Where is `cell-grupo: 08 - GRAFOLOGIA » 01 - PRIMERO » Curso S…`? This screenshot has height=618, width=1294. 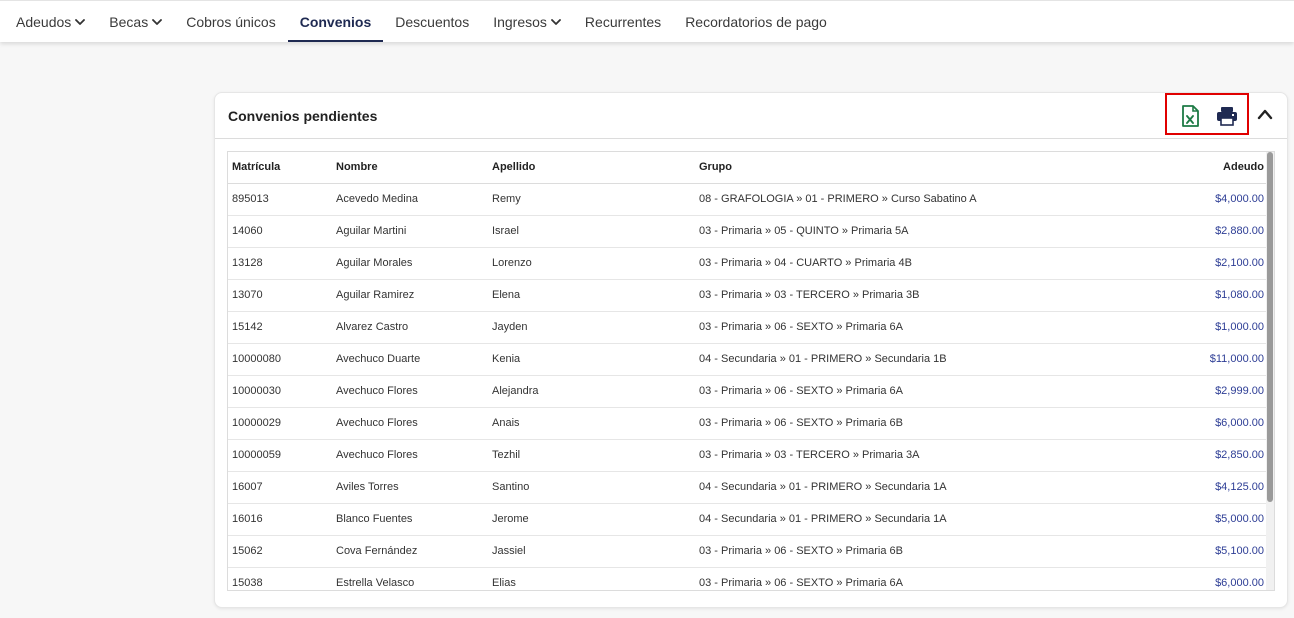 cell-grupo: 08 - GRAFOLOGIA » 01 - PRIMERO » Curso S… is located at coordinates (905, 199).